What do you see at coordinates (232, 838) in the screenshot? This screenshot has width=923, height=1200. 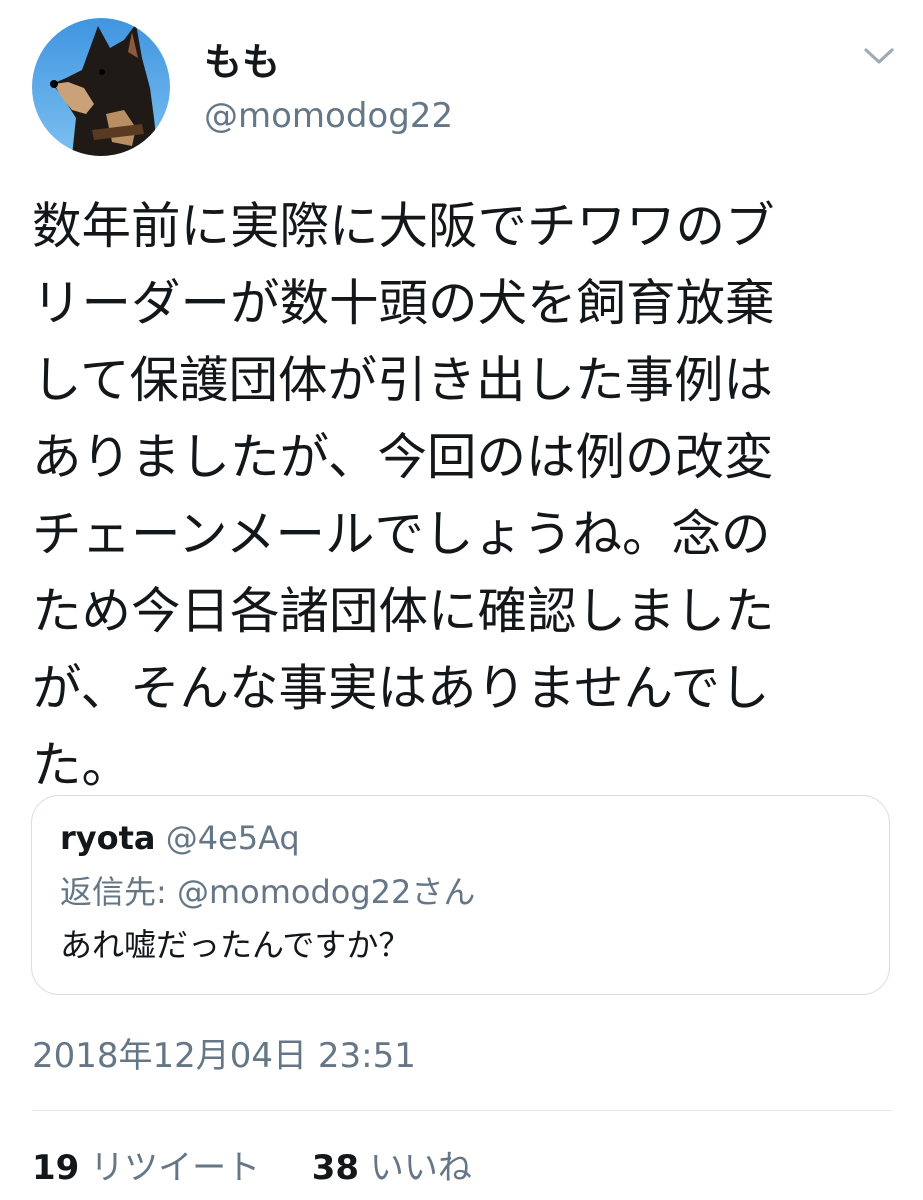 I see `quoted-author-handle: @4e5Aq` at bounding box center [232, 838].